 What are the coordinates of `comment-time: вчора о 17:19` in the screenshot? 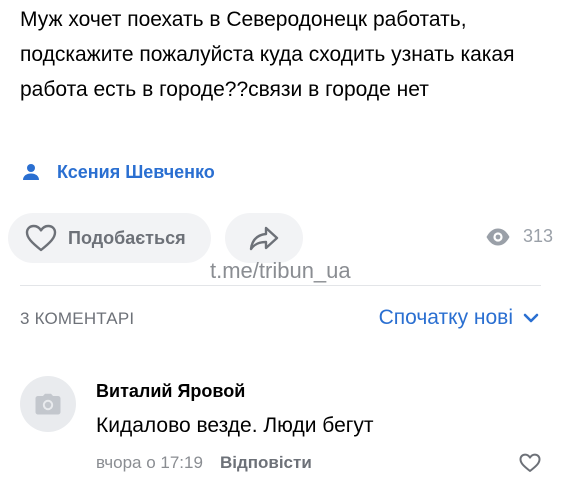 It's located at (149, 462).